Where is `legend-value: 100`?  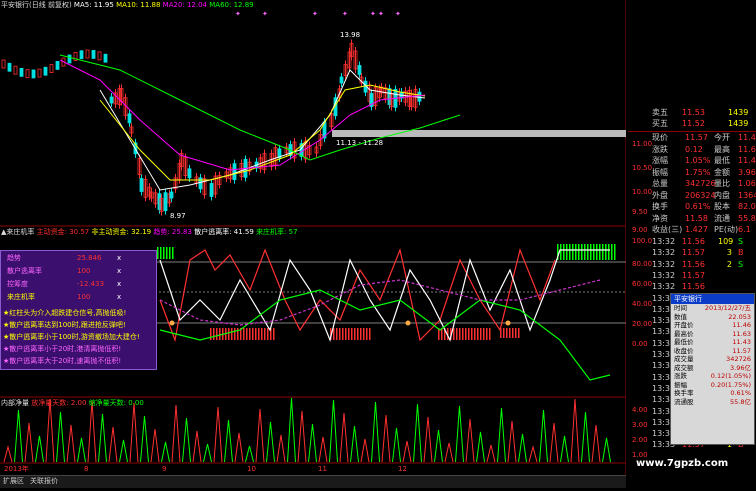
legend-value: 100 is located at coordinates (84, 297).